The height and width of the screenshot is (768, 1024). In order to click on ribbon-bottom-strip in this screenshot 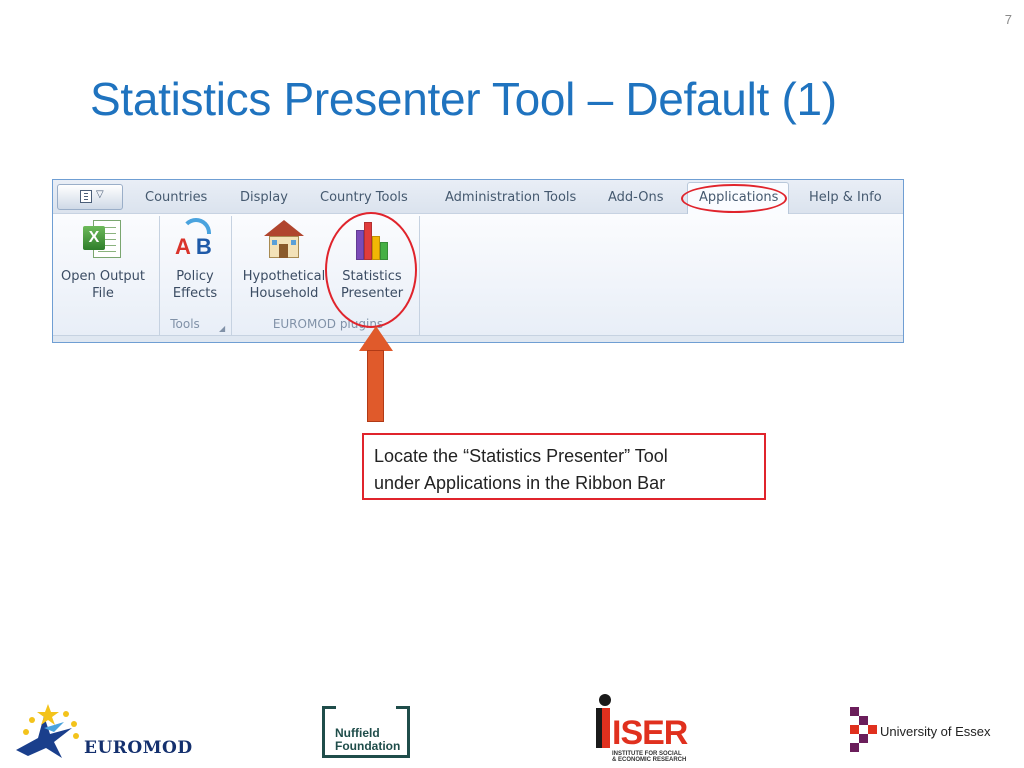, I will do `click(478, 338)`.